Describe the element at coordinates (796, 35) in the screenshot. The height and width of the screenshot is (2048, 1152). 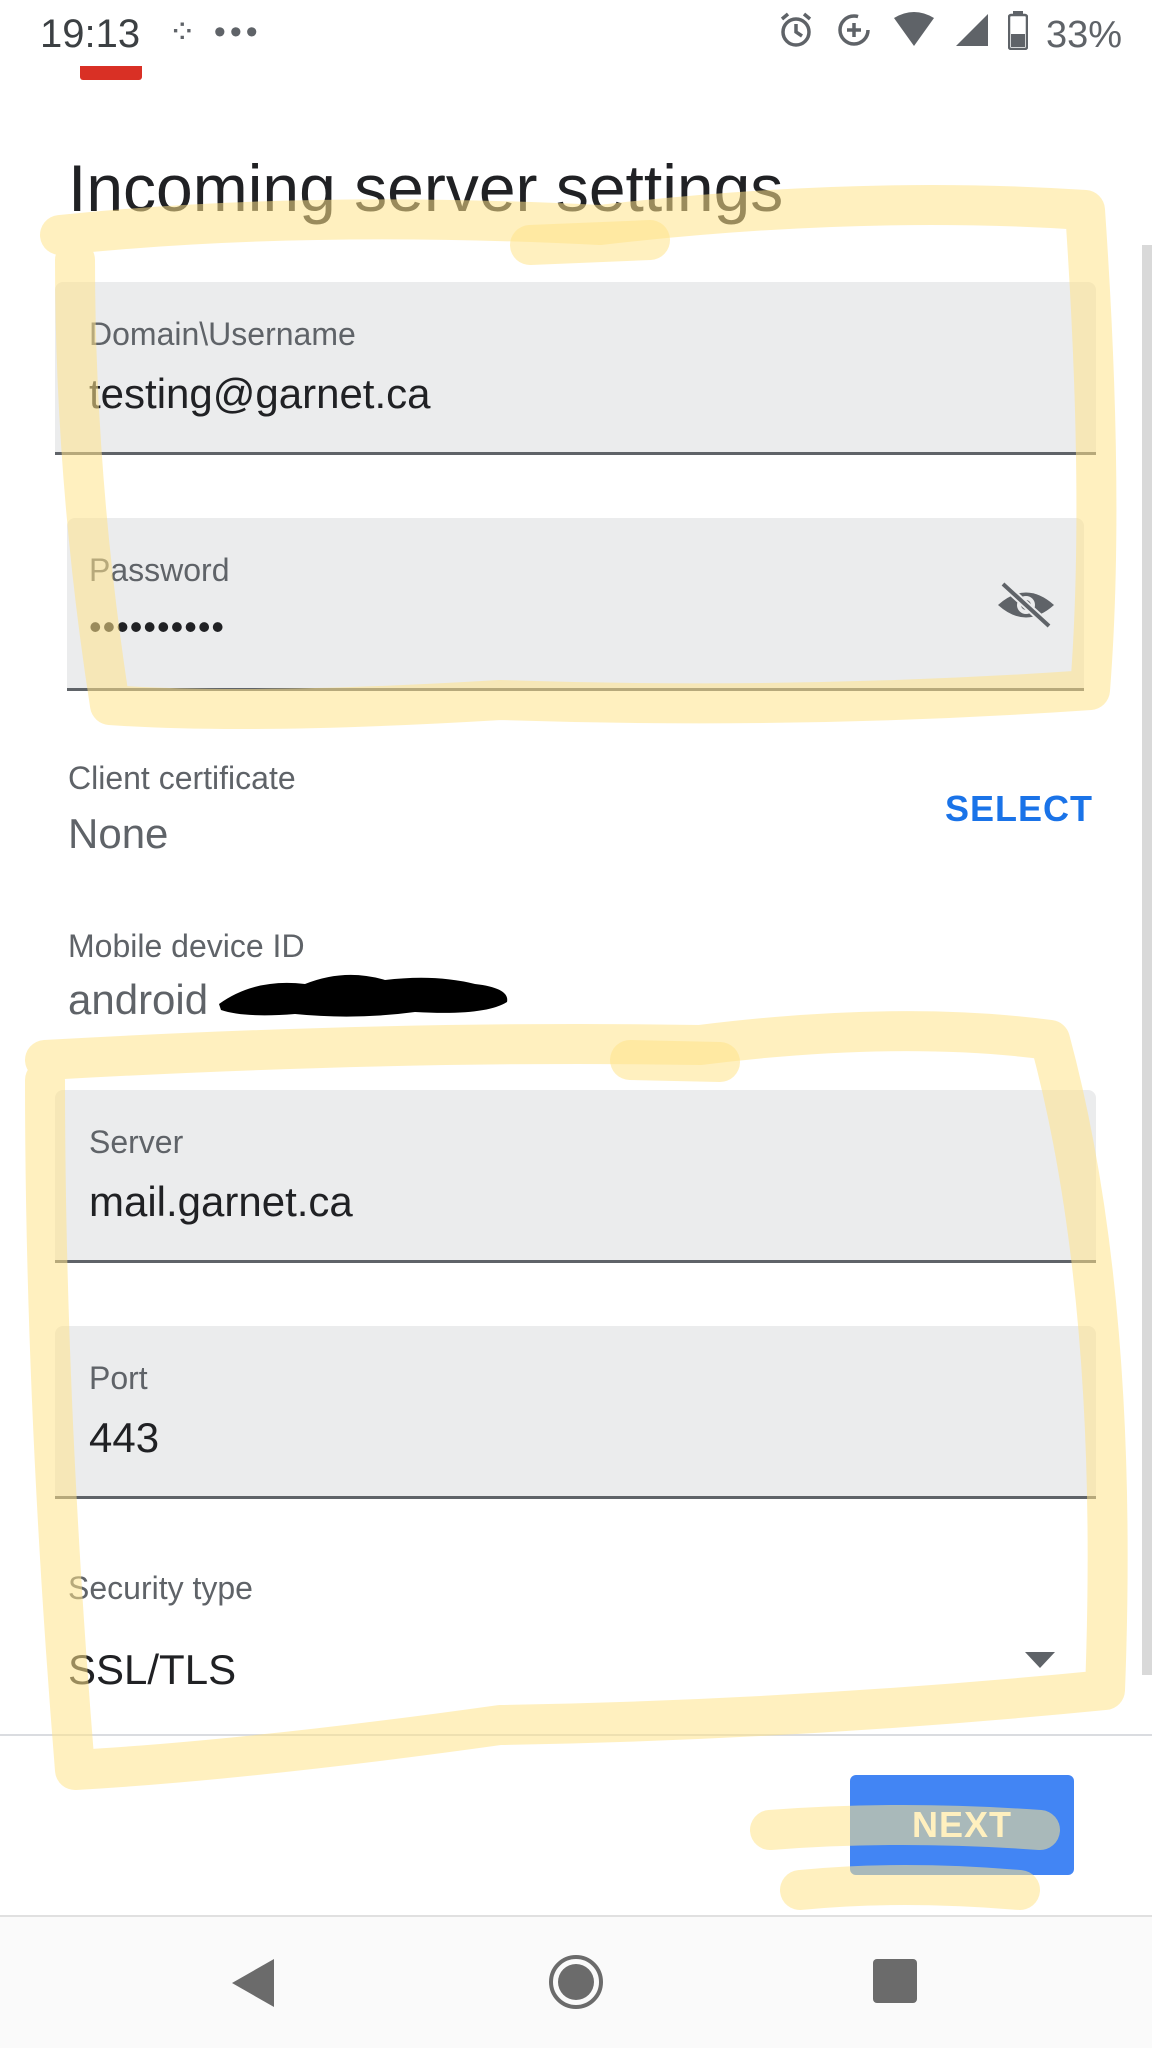
I see `alarm-icon` at that location.